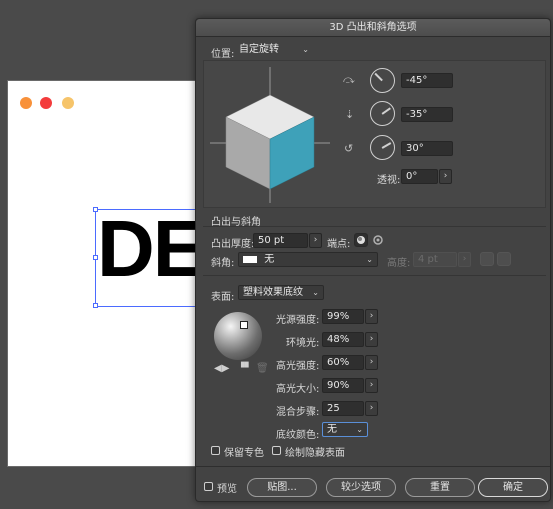  Describe the element at coordinates (270, 135) in the screenshot. I see `rotation-cube-track` at that location.